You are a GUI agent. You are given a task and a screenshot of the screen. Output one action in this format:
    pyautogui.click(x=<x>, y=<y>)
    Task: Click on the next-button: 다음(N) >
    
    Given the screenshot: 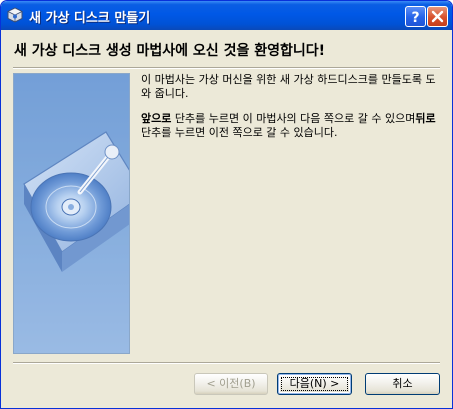 What is the action you would take?
    pyautogui.click(x=314, y=384)
    